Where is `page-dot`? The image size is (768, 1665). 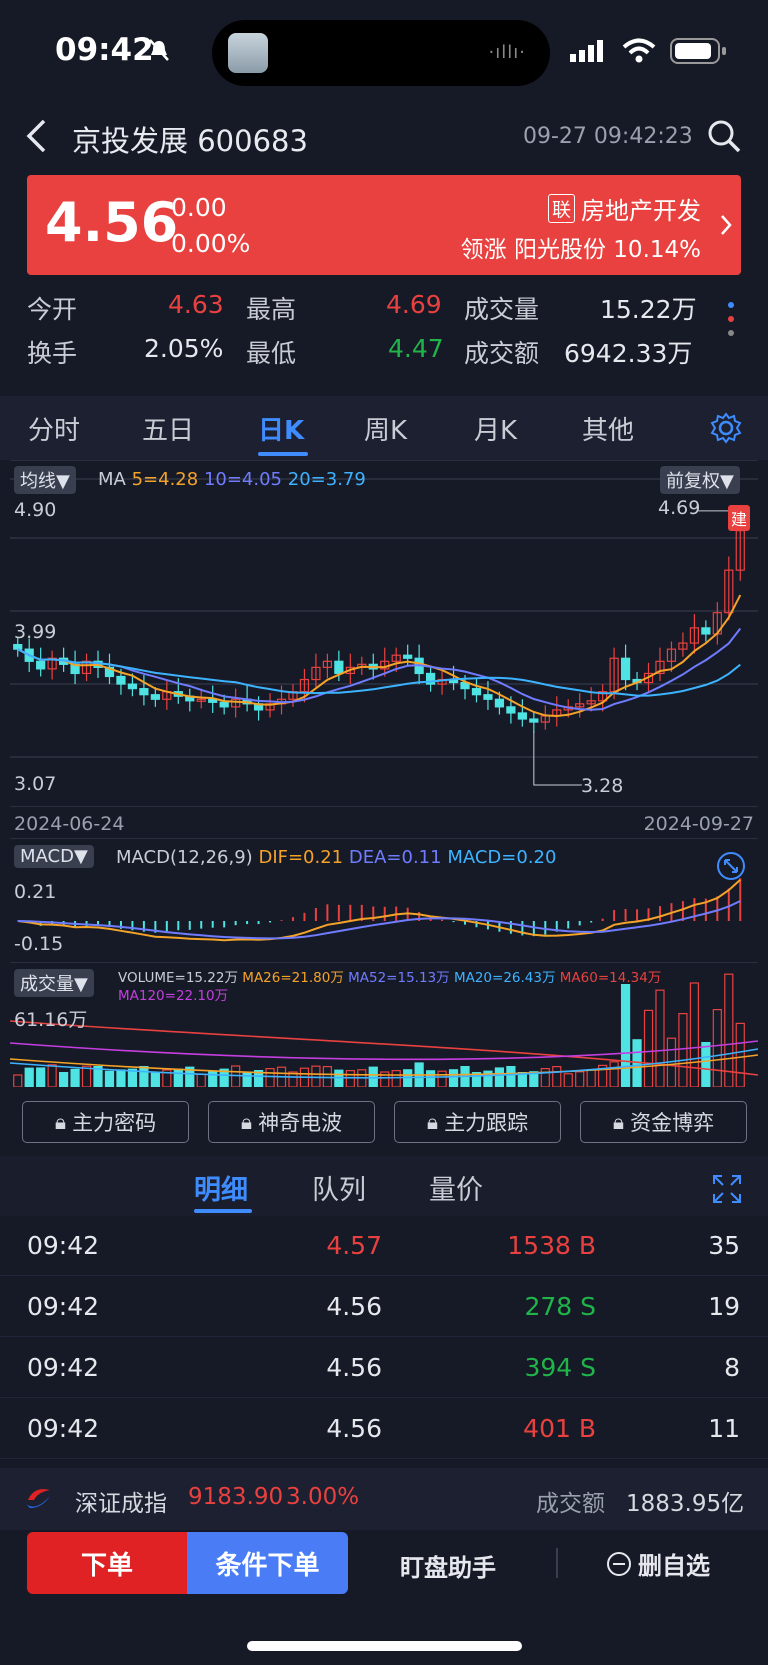
page-dot is located at coordinates (731, 333).